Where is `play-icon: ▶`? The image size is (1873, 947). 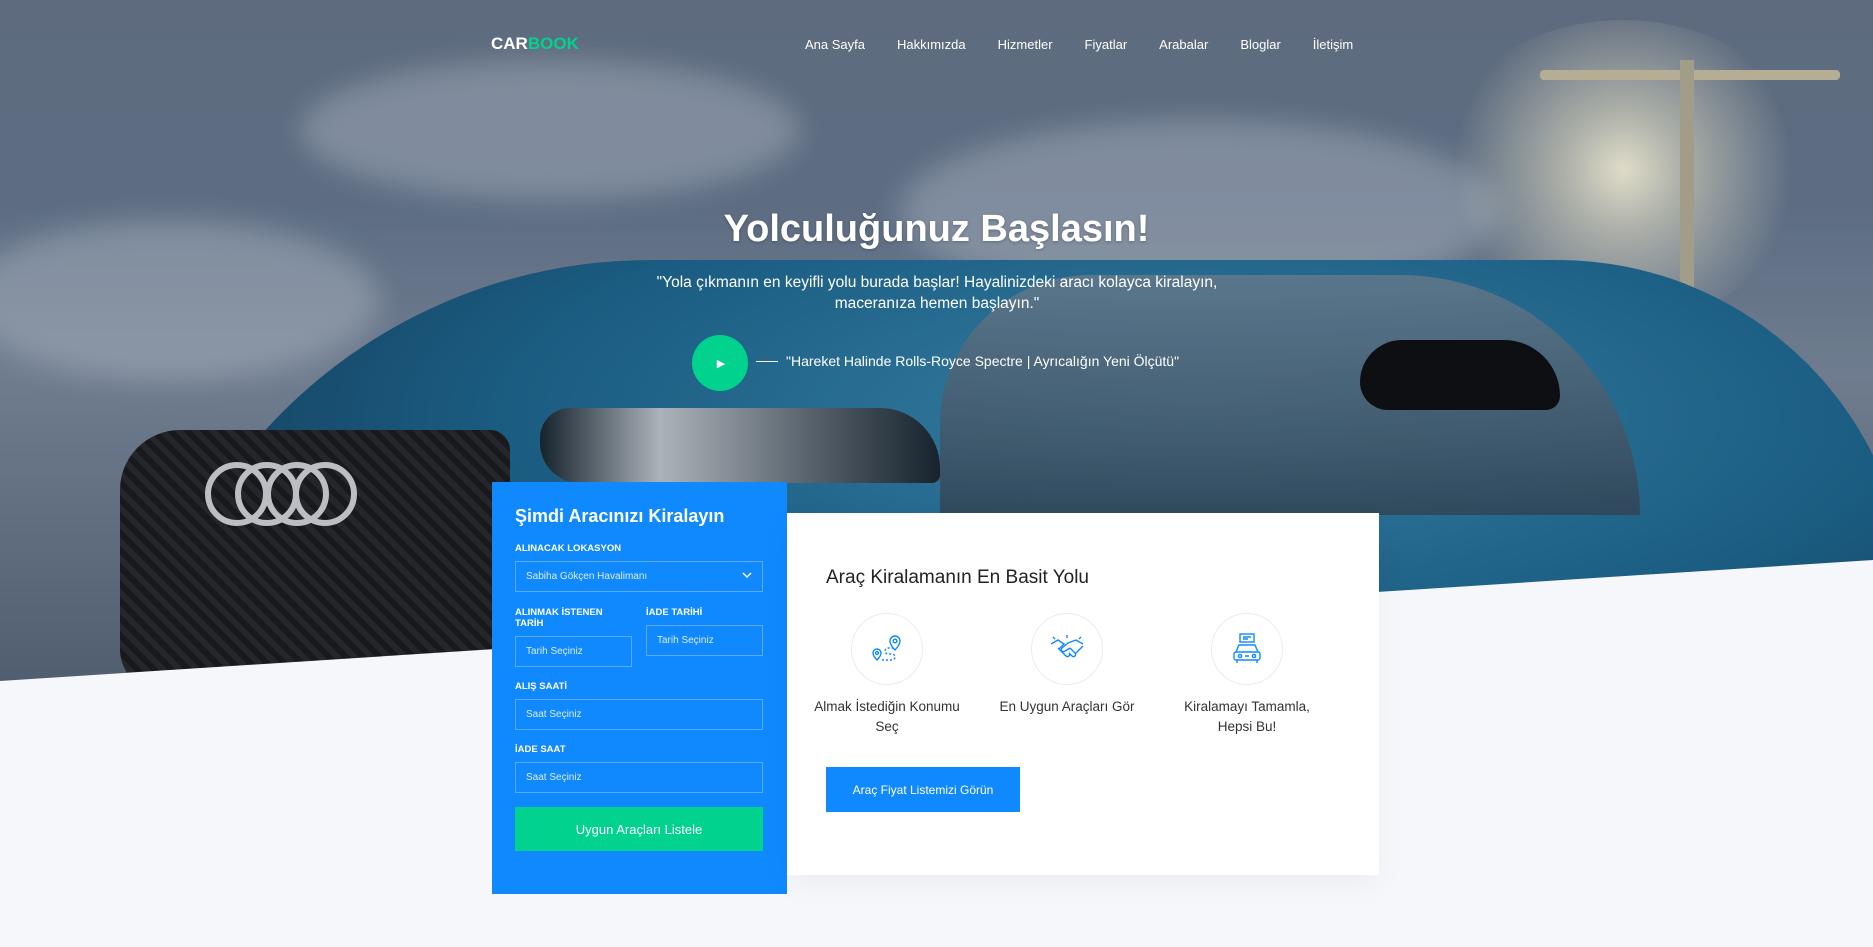 play-icon: ▶ is located at coordinates (721, 363).